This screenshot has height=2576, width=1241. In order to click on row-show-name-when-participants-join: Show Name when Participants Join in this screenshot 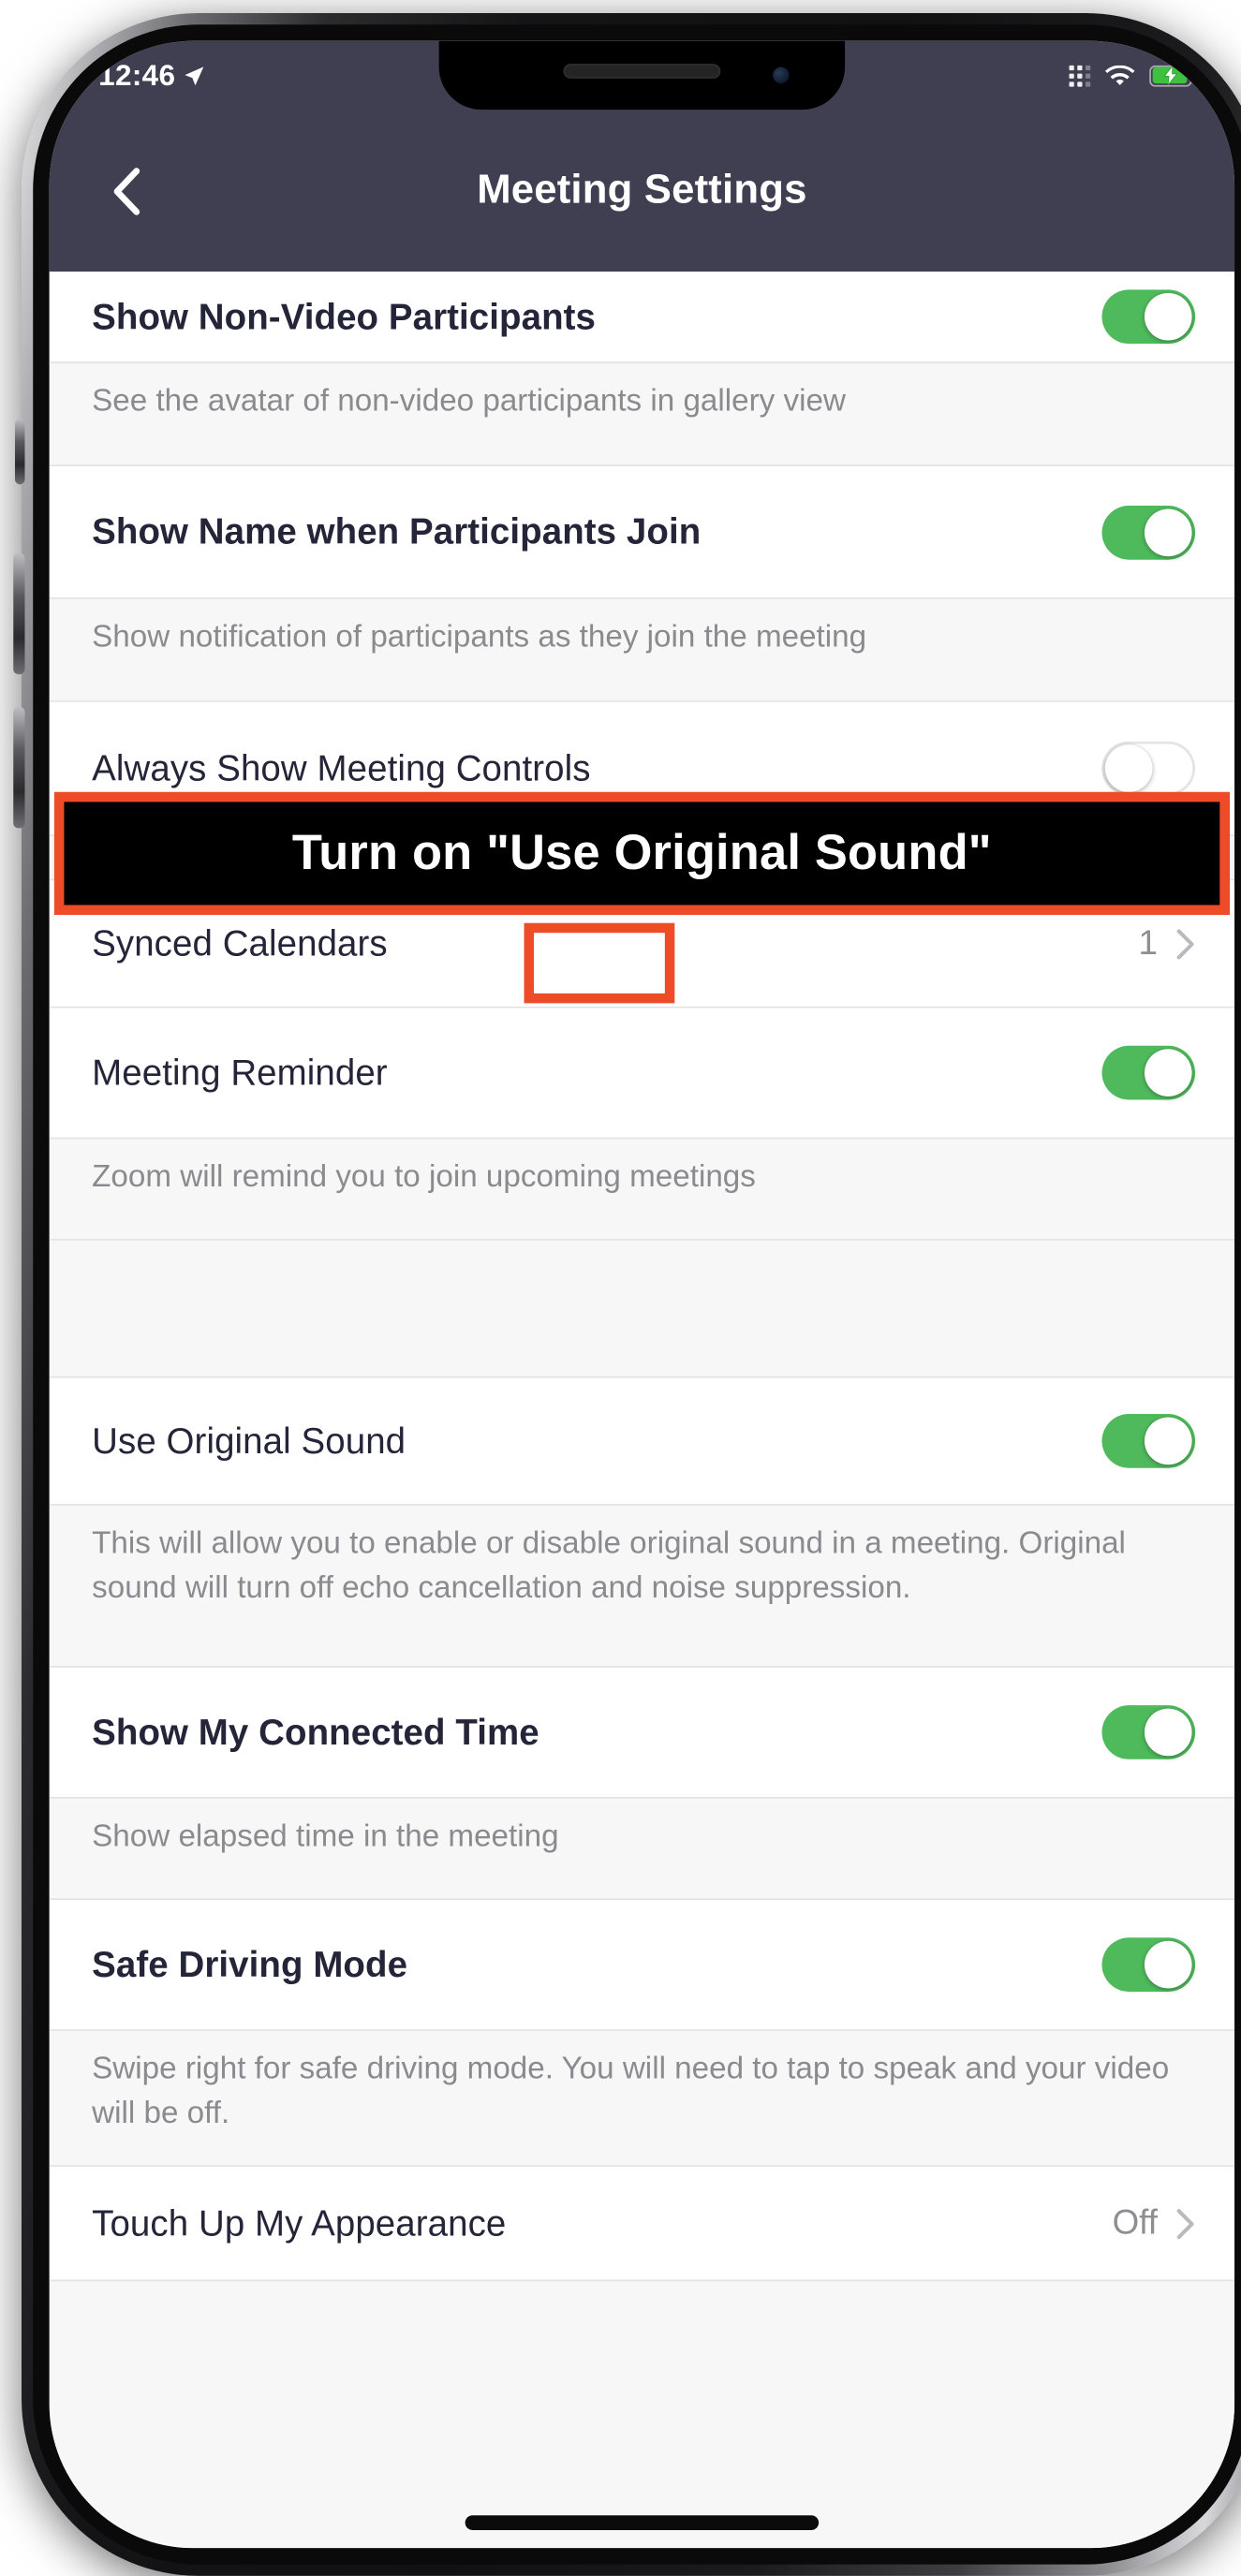, I will do `click(642, 532)`.